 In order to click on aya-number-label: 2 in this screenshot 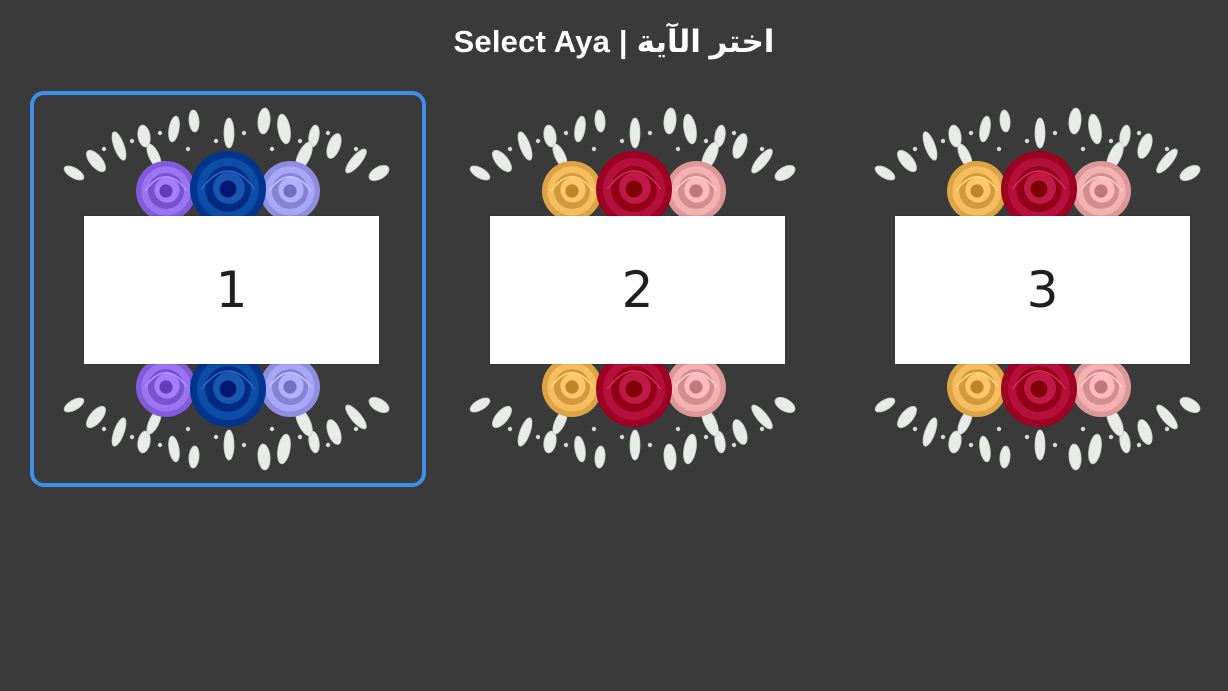, I will do `click(637, 290)`.